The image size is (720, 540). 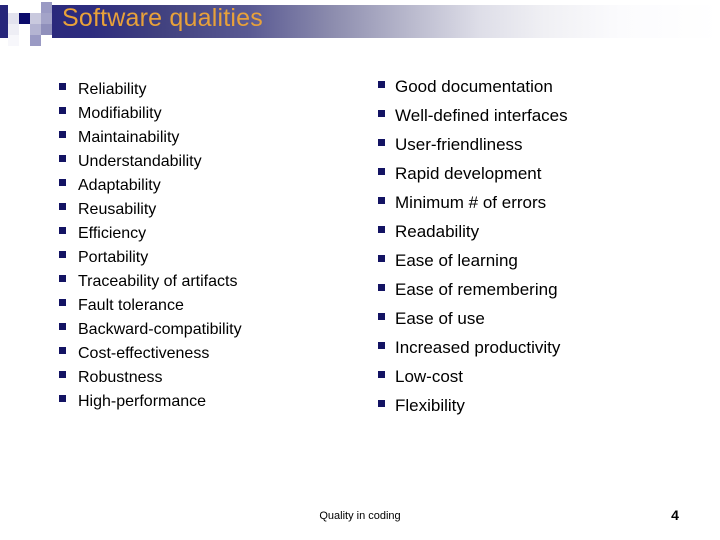 What do you see at coordinates (481, 115) in the screenshot?
I see `right-bullet-item-label: Well-defined interfaces` at bounding box center [481, 115].